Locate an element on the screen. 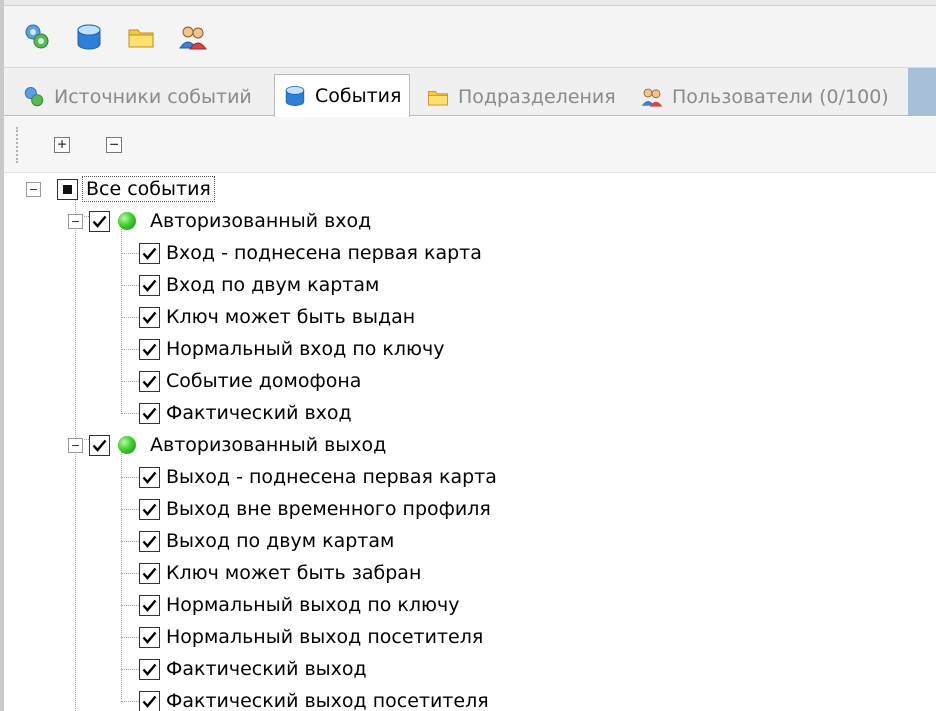 Image resolution: width=936 pixels, height=711 pixels. tree-item-row: Фактический вход is located at coordinates (246, 413).